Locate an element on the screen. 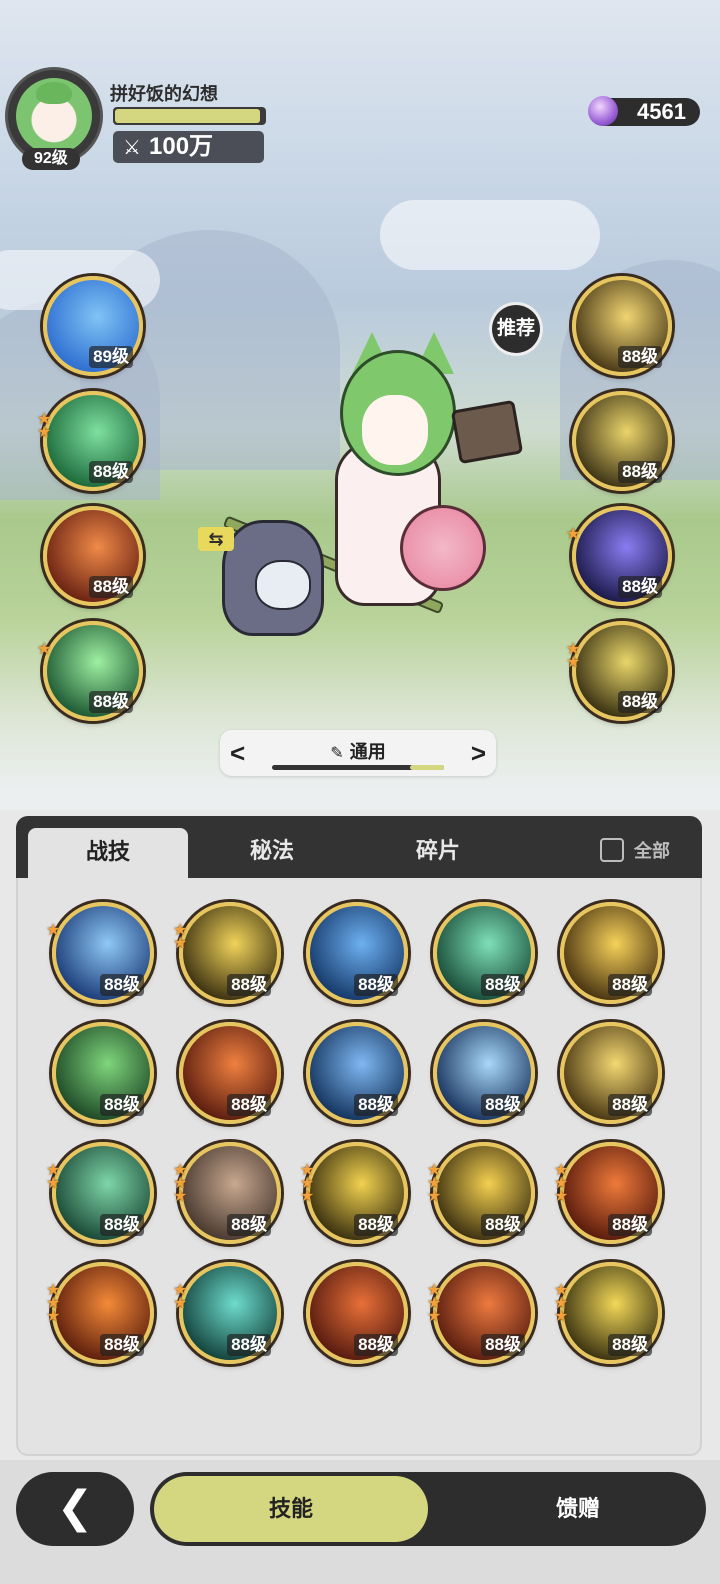 The height and width of the screenshot is (1584, 720). green-heal-skill: 88级 is located at coordinates (103, 1073).